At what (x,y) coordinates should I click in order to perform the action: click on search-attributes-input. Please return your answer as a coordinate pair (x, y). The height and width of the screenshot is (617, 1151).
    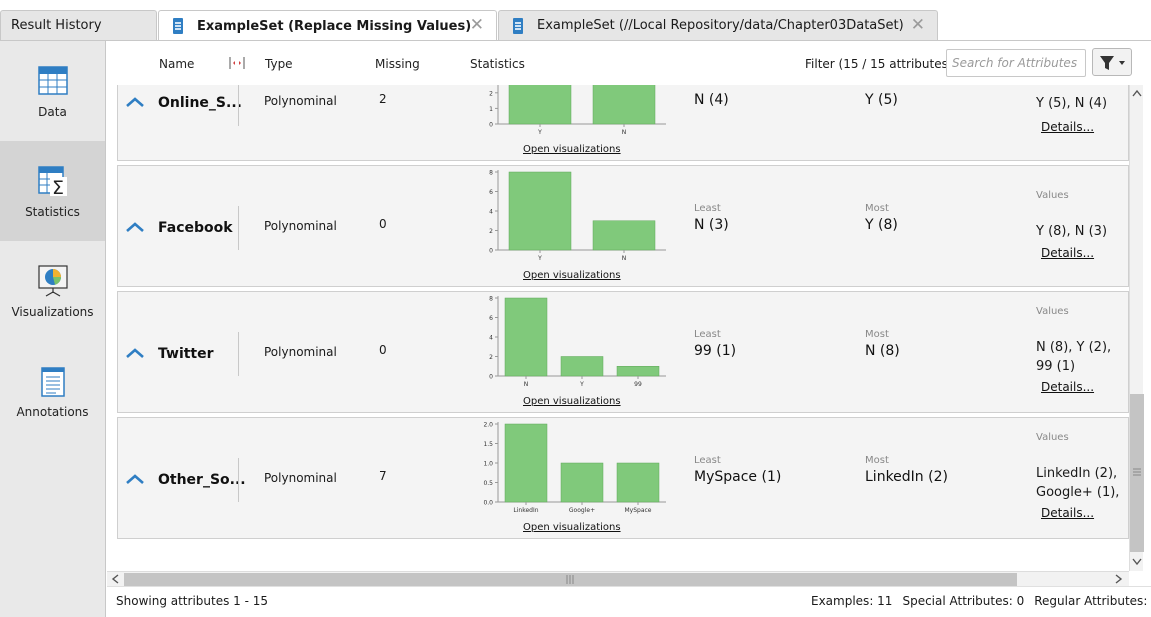
    Looking at the image, I should click on (1016, 63).